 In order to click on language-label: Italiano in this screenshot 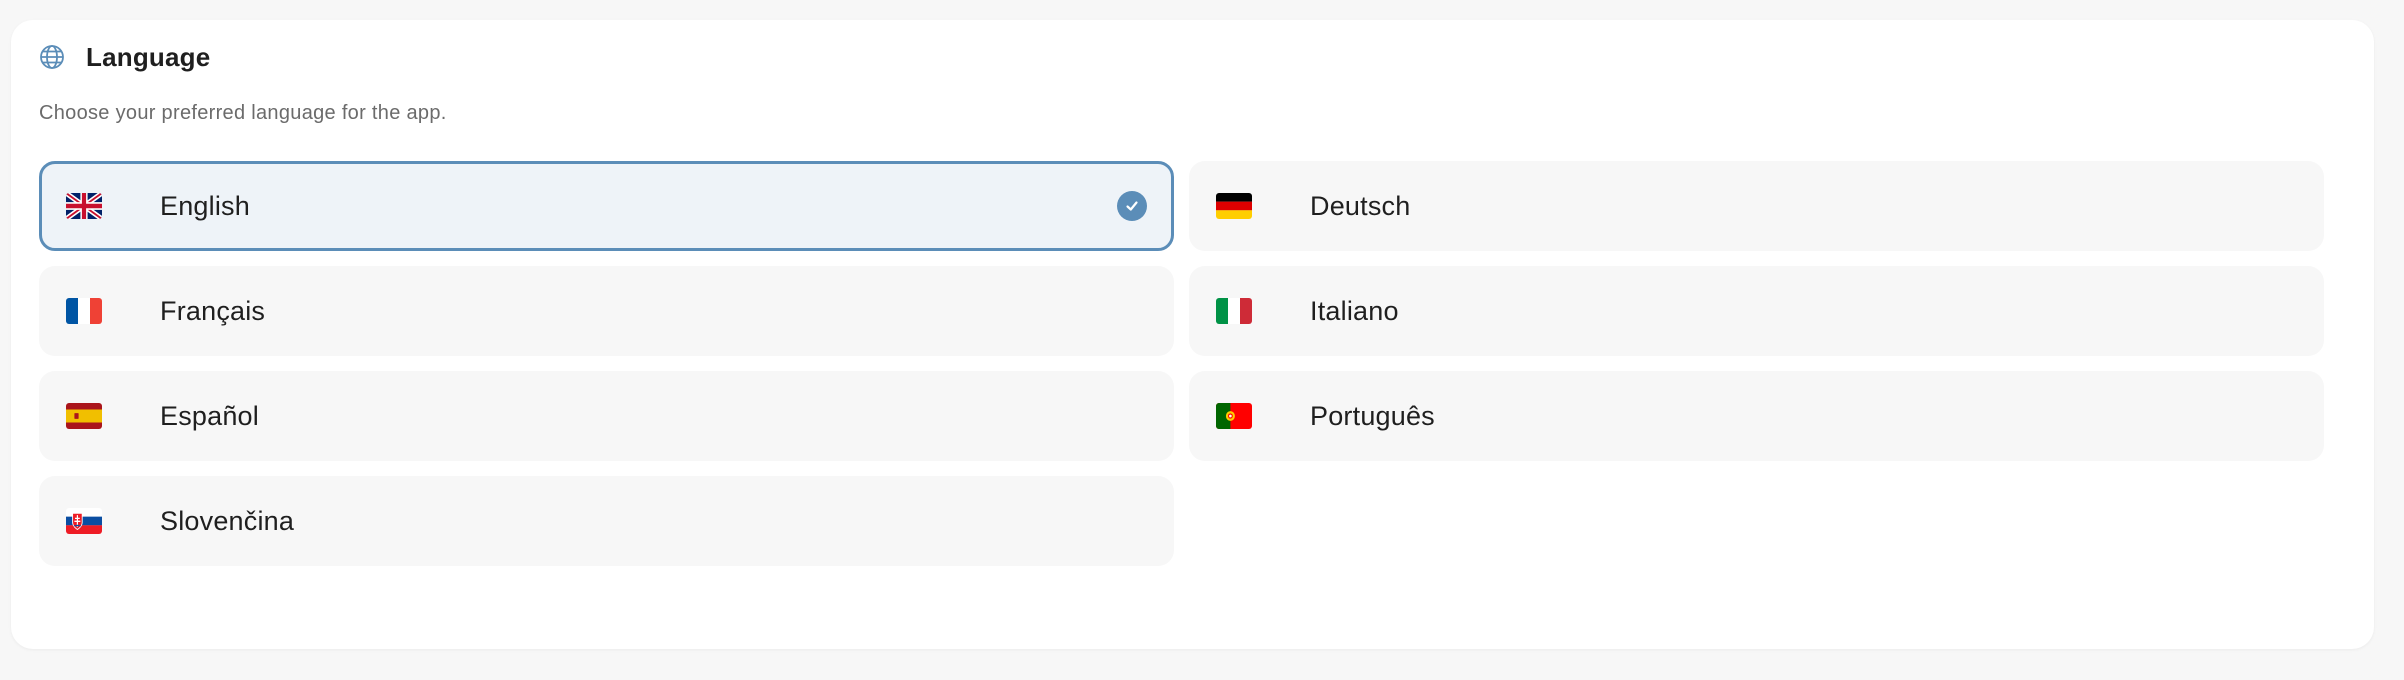, I will do `click(1354, 310)`.